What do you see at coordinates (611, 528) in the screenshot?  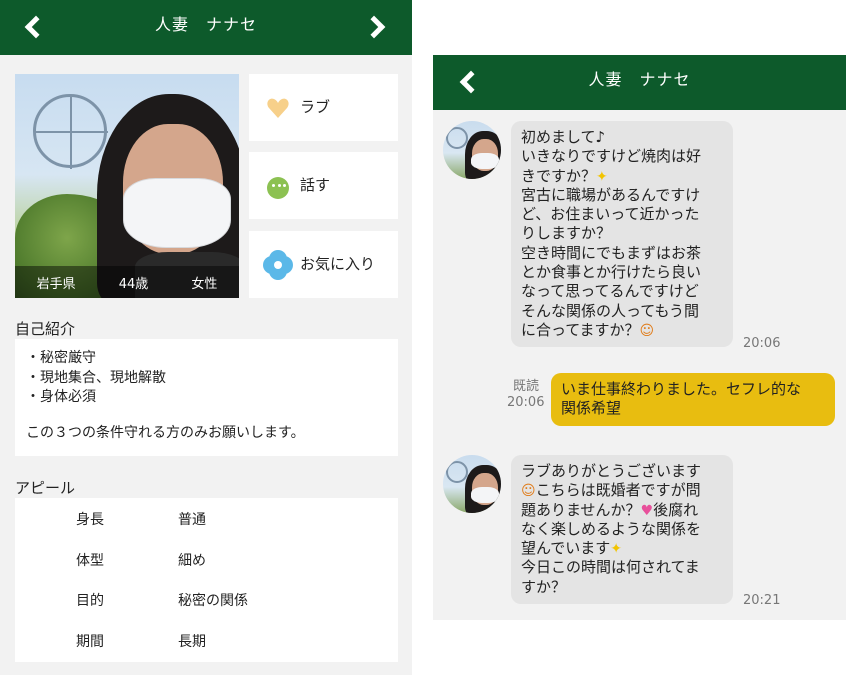 I see `message-line: なく楽しめるような関係を` at bounding box center [611, 528].